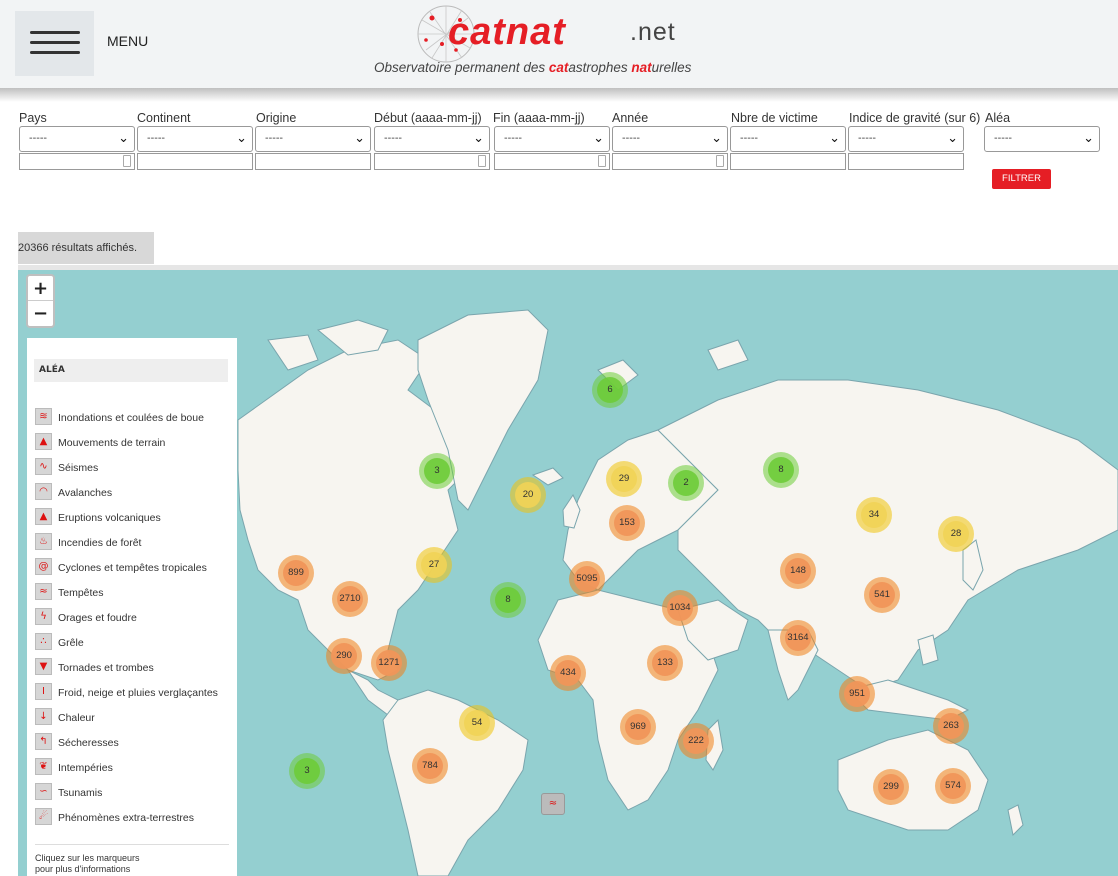  I want to click on zoom-in-button: +, so click(40, 288).